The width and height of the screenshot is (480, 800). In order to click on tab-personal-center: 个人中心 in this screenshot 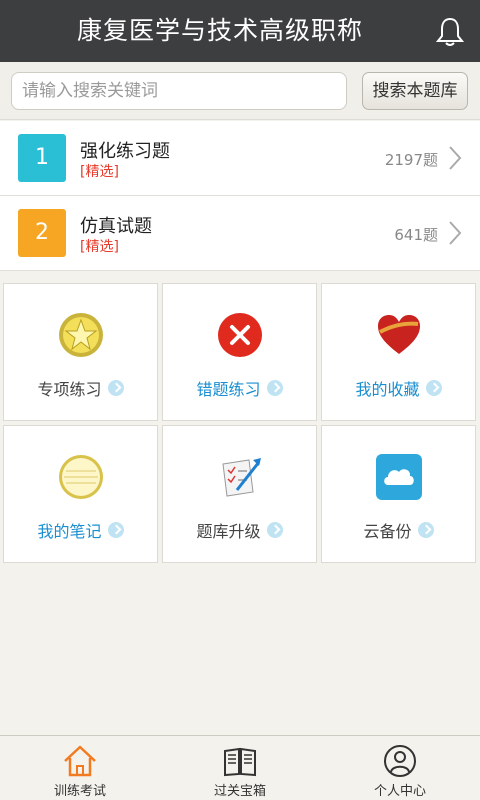, I will do `click(400, 768)`.